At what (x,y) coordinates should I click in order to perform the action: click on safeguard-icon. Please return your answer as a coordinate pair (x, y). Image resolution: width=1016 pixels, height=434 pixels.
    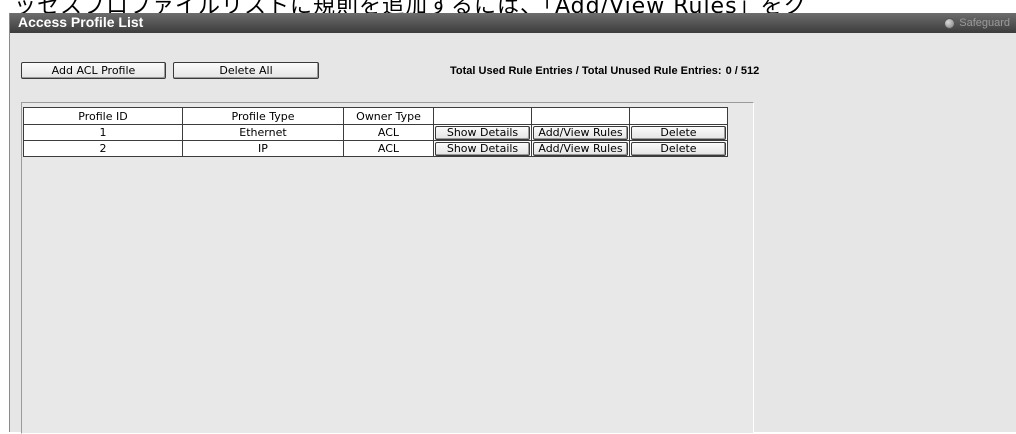
    Looking at the image, I should click on (950, 23).